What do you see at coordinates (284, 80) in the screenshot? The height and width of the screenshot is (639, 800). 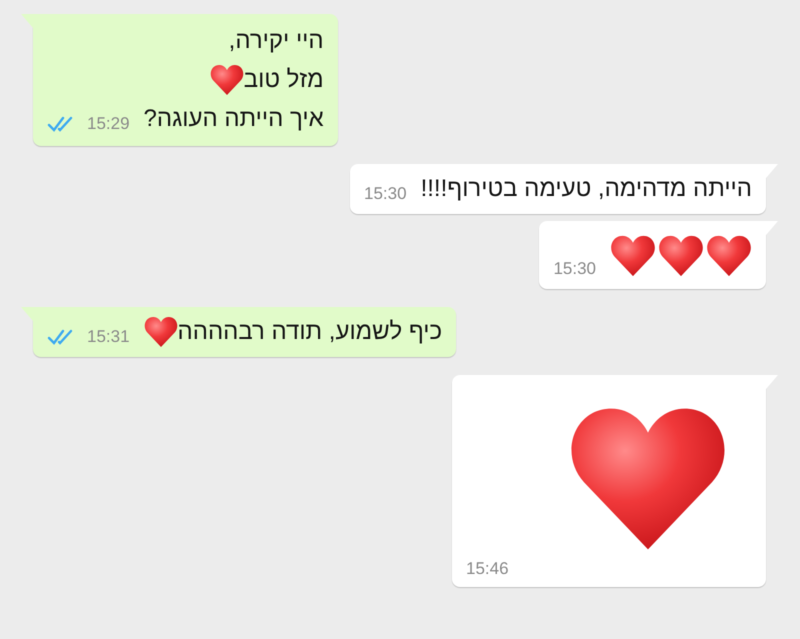 I see `message-text: מזל טוב` at bounding box center [284, 80].